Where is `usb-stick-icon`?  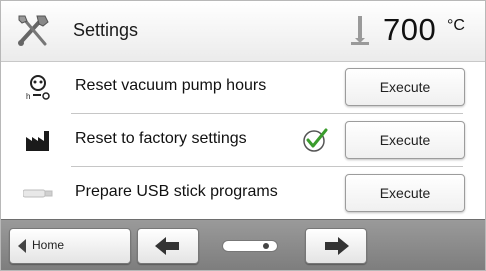
usb-stick-icon is located at coordinates (38, 193).